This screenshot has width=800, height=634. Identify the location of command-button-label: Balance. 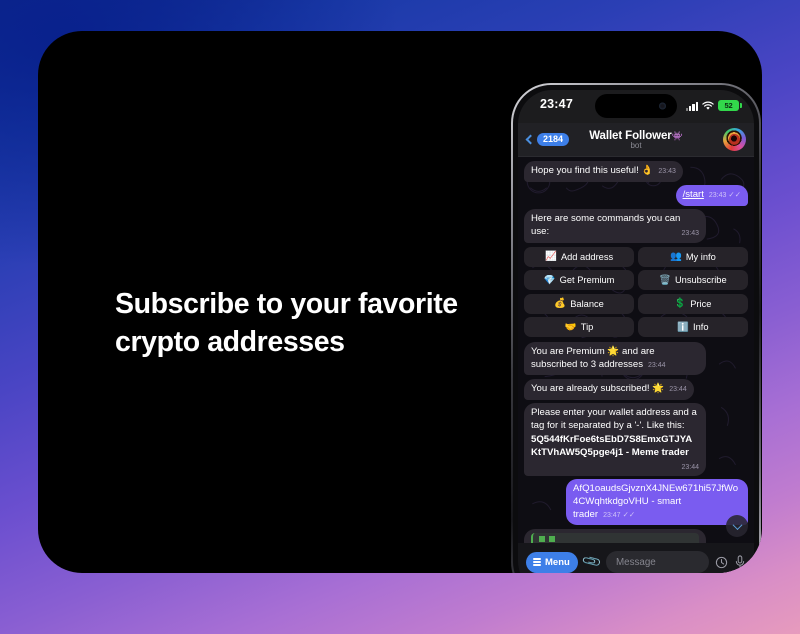
(587, 303).